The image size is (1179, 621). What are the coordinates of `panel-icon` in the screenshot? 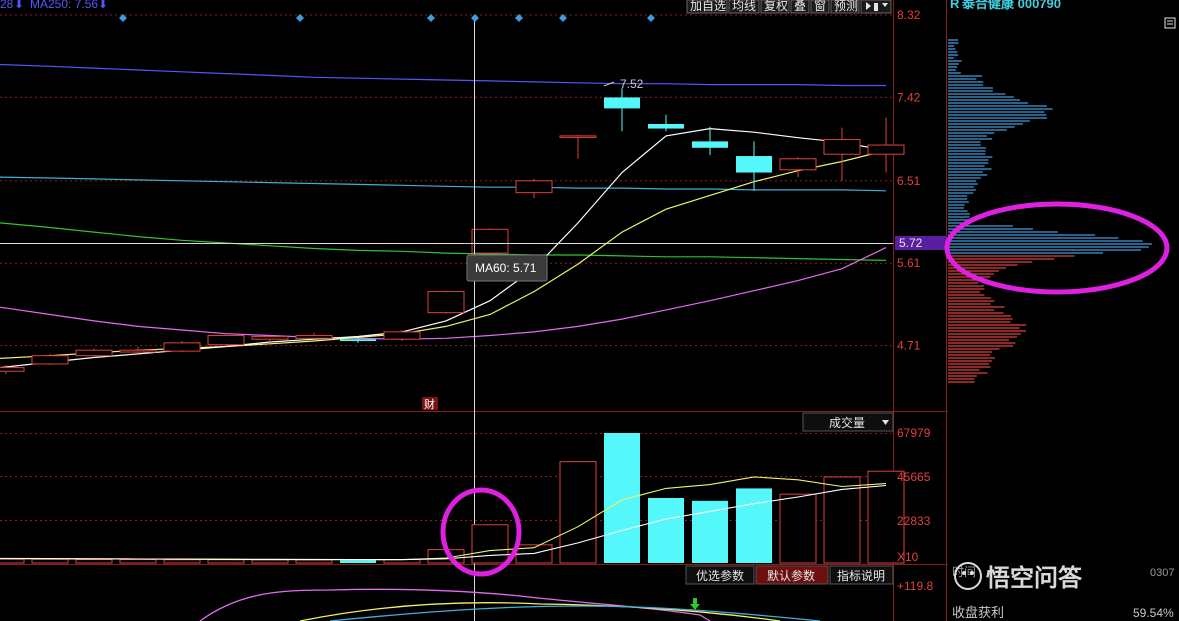 It's located at (876, 7).